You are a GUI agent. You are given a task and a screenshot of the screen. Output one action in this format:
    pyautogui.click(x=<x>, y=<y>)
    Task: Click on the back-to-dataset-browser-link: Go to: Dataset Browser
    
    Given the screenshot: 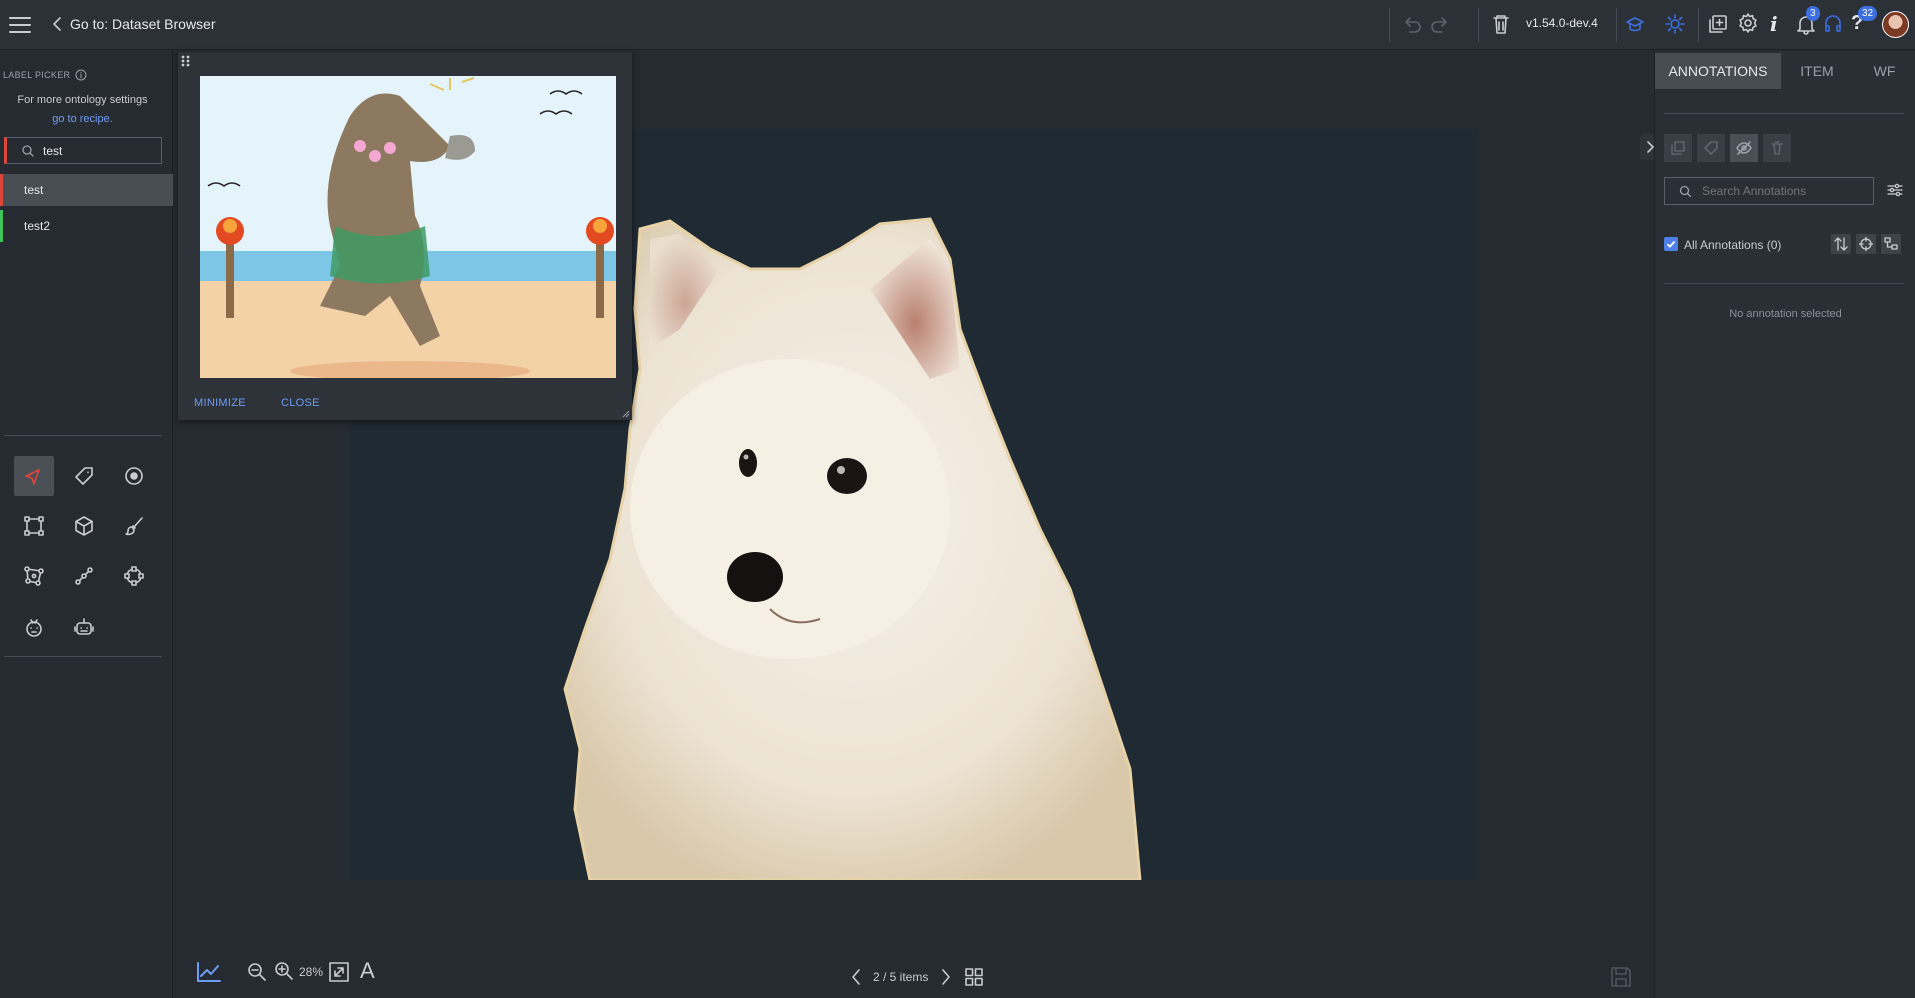 What is the action you would take?
    pyautogui.click(x=134, y=24)
    